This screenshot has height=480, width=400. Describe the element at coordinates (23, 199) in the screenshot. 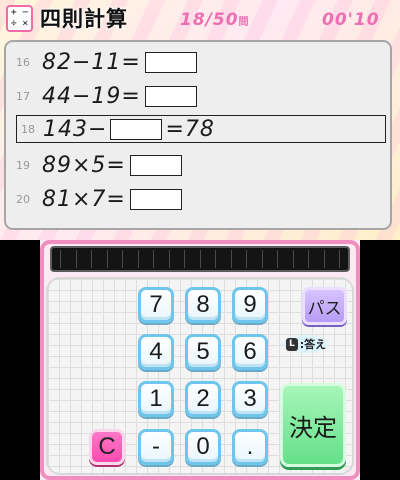

I see `question-number: 20` at that location.